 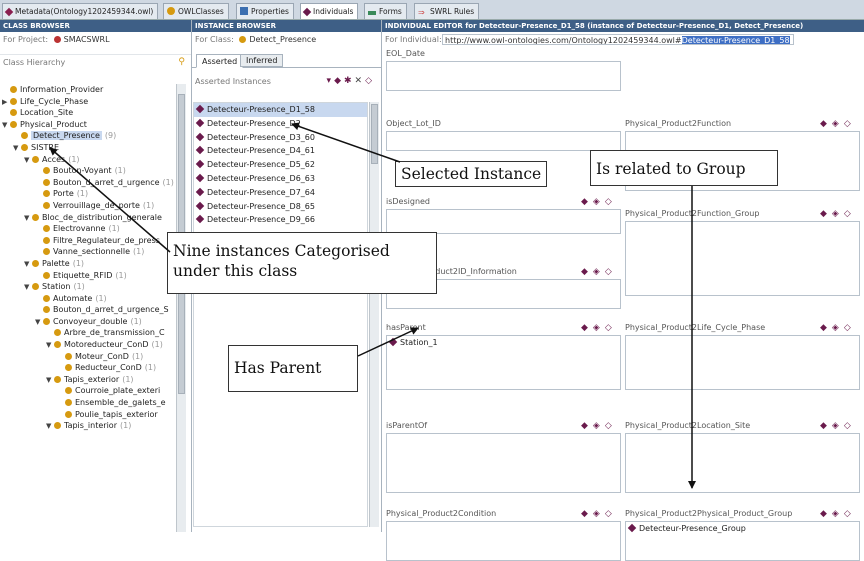 What do you see at coordinates (79, 229) in the screenshot?
I see `class-tree-label: Electrovanne` at bounding box center [79, 229].